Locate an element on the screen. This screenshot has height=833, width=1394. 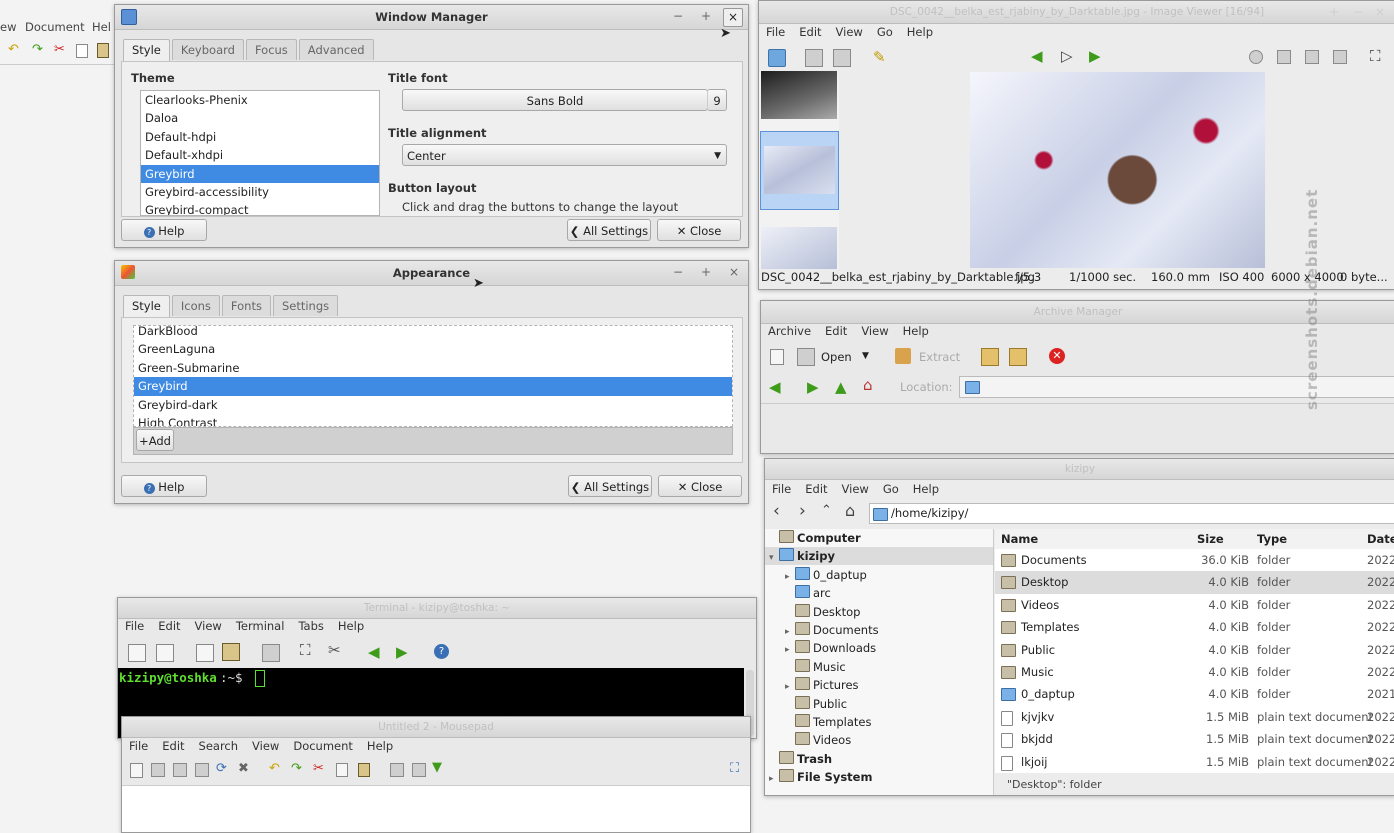
sidebar-item: Desktop is located at coordinates (879, 612).